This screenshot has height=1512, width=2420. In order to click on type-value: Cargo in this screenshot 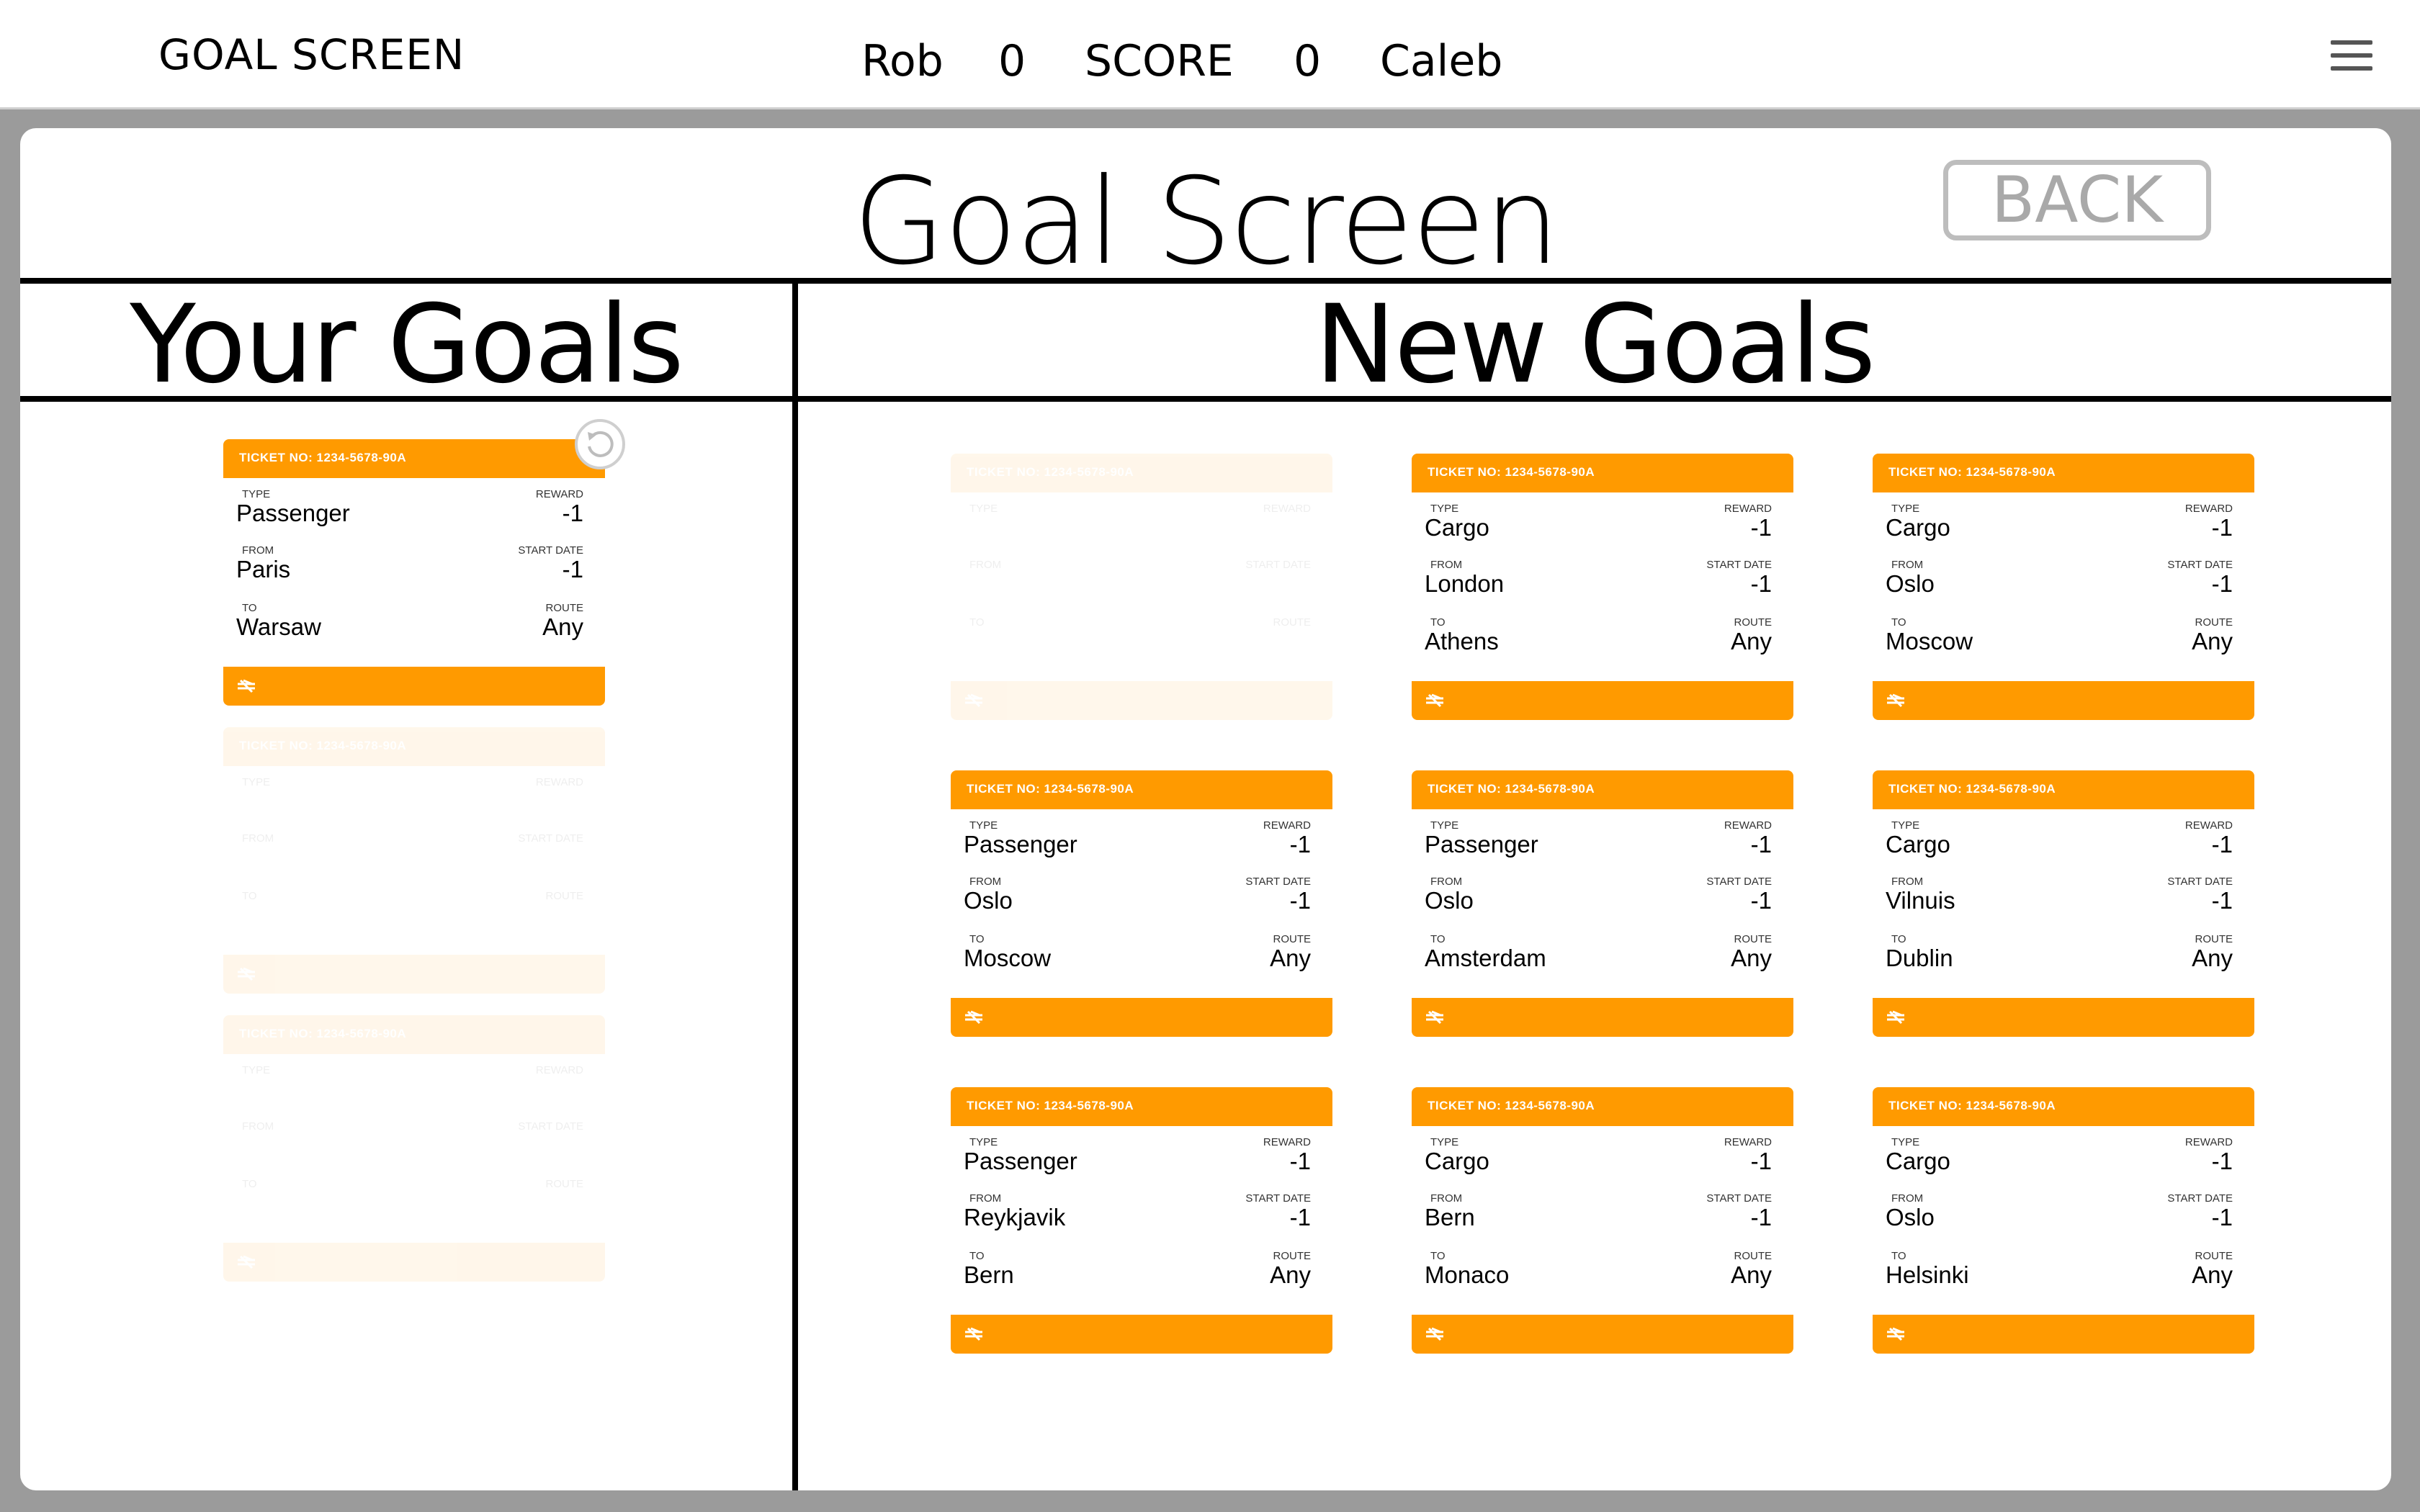, I will do `click(1918, 844)`.